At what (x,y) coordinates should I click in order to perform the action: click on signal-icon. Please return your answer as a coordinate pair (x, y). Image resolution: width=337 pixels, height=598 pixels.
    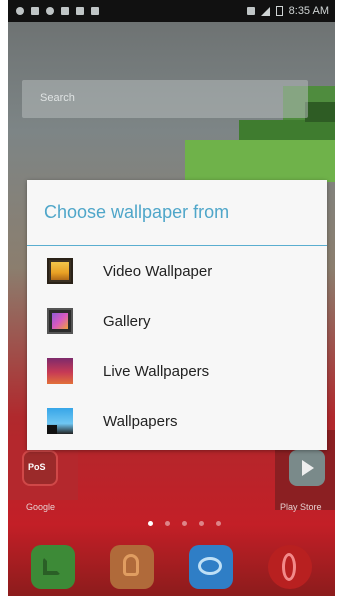
    Looking at the image, I should click on (265, 11).